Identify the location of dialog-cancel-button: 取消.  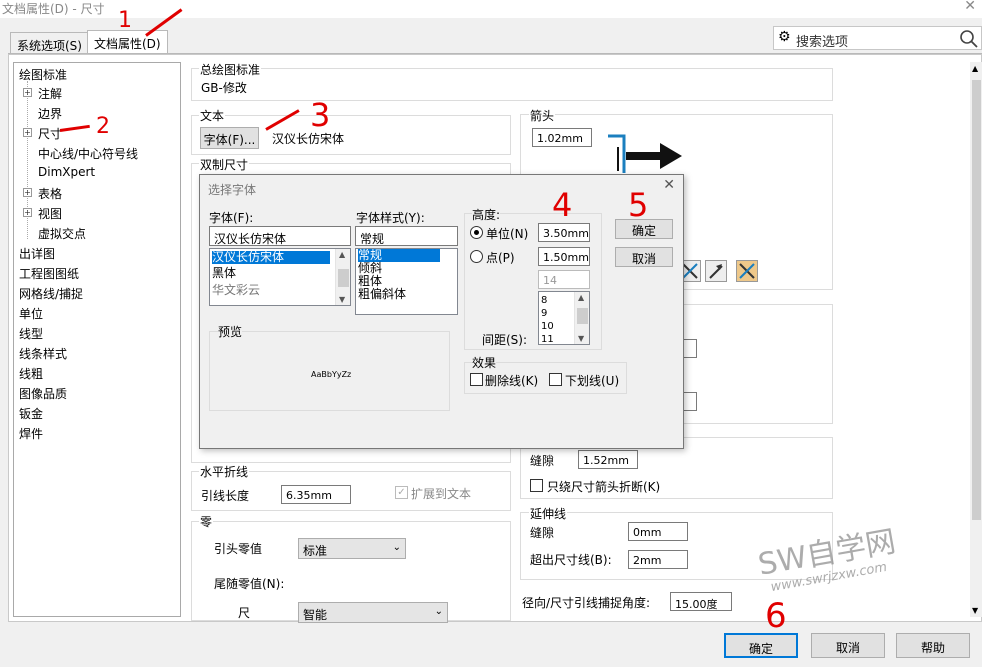
(644, 257).